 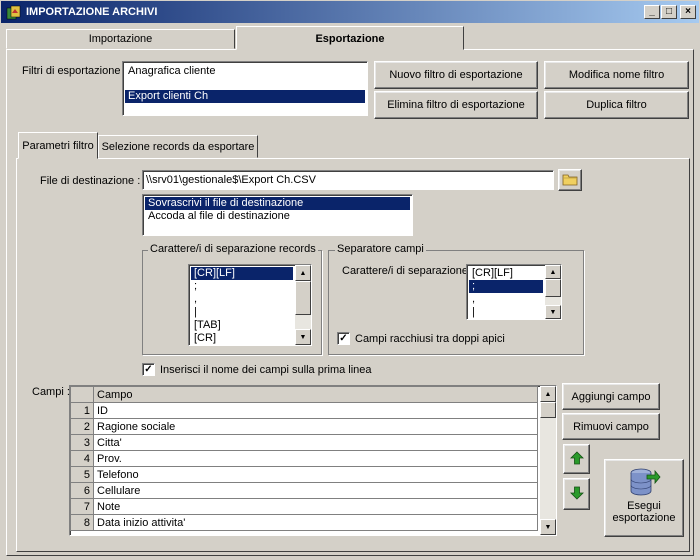 I want to click on run-export-label: Esegui esportazione, so click(x=644, y=512).